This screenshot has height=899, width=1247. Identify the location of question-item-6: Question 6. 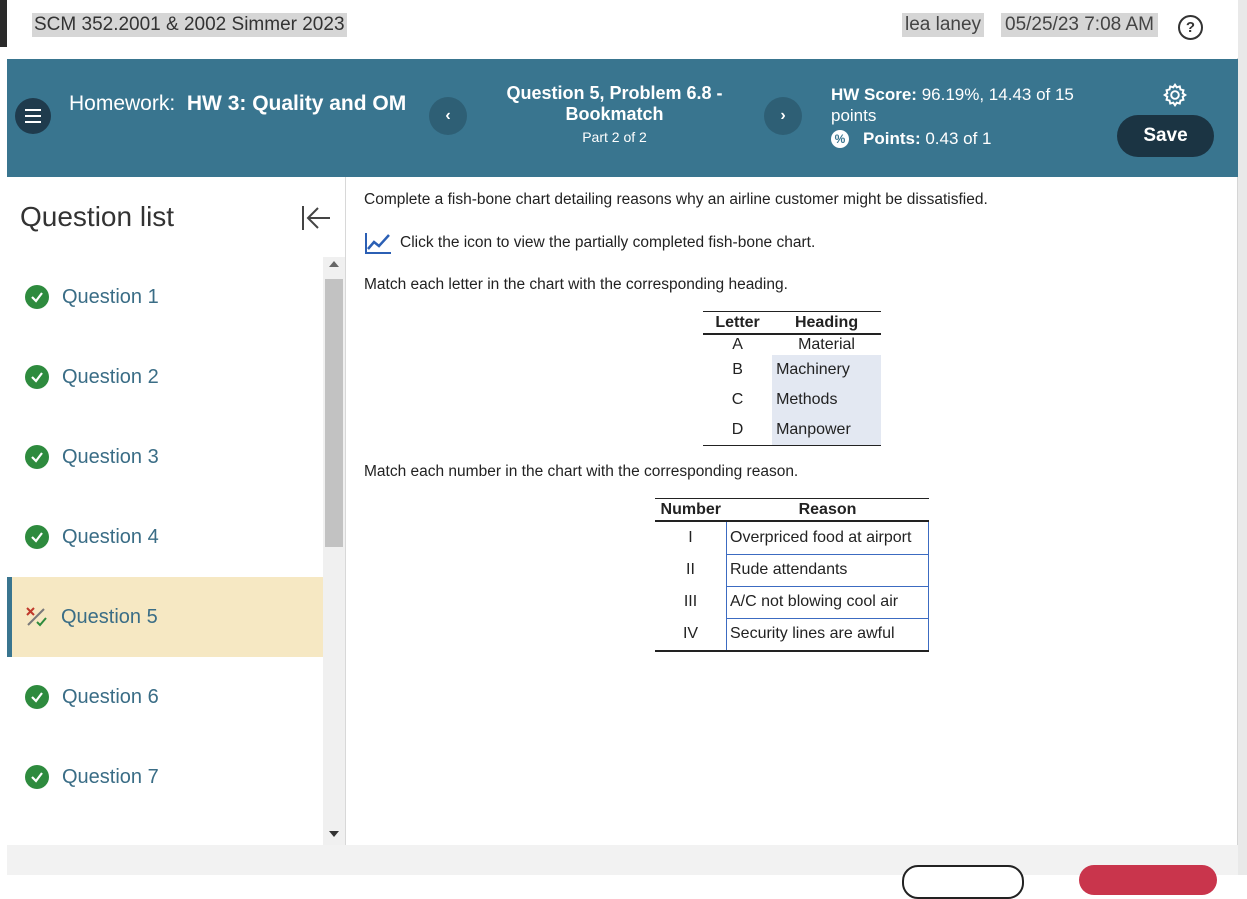
(165, 697).